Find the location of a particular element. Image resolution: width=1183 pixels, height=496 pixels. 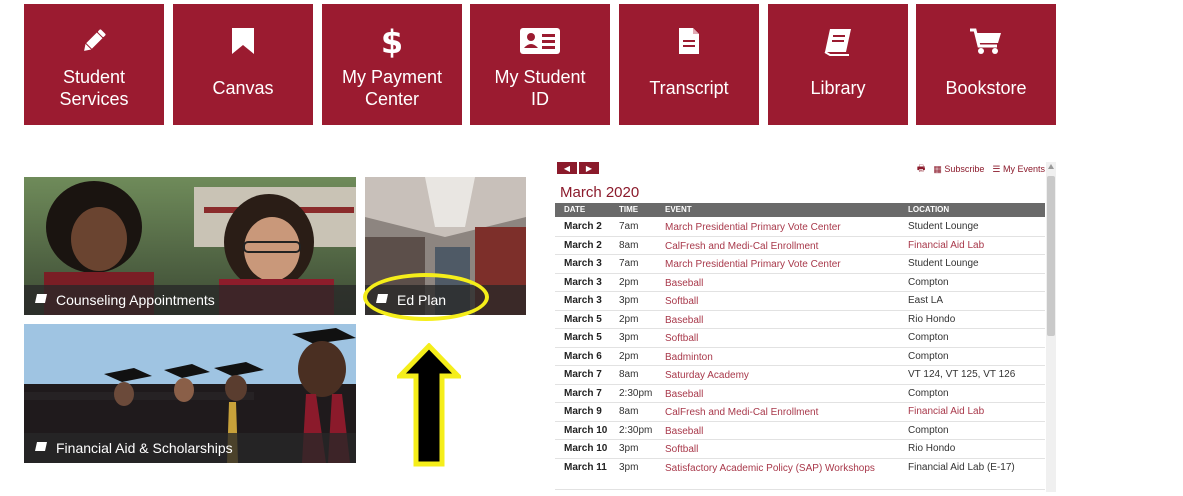

calendar-links: 🖶 ▦ Subscribe ☰ My Events is located at coordinates (981, 169).